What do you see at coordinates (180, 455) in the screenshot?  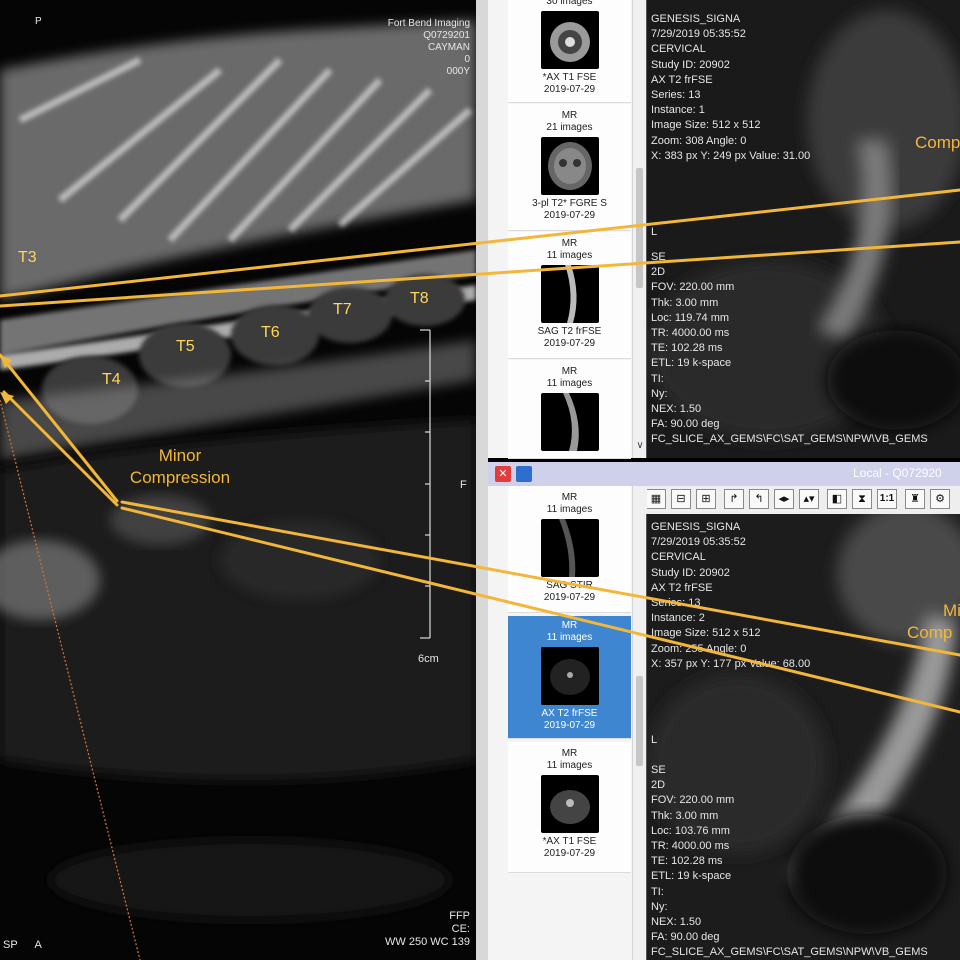 I see `annotation-line-1: Minor` at bounding box center [180, 455].